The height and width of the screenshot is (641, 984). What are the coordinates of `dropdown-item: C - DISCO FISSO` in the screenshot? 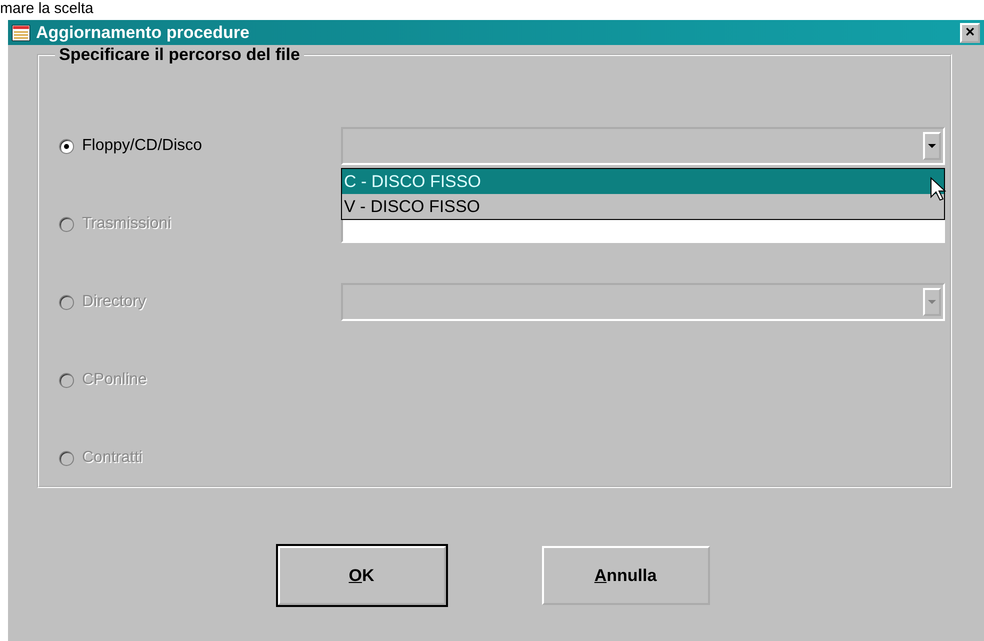 It's located at (643, 181).